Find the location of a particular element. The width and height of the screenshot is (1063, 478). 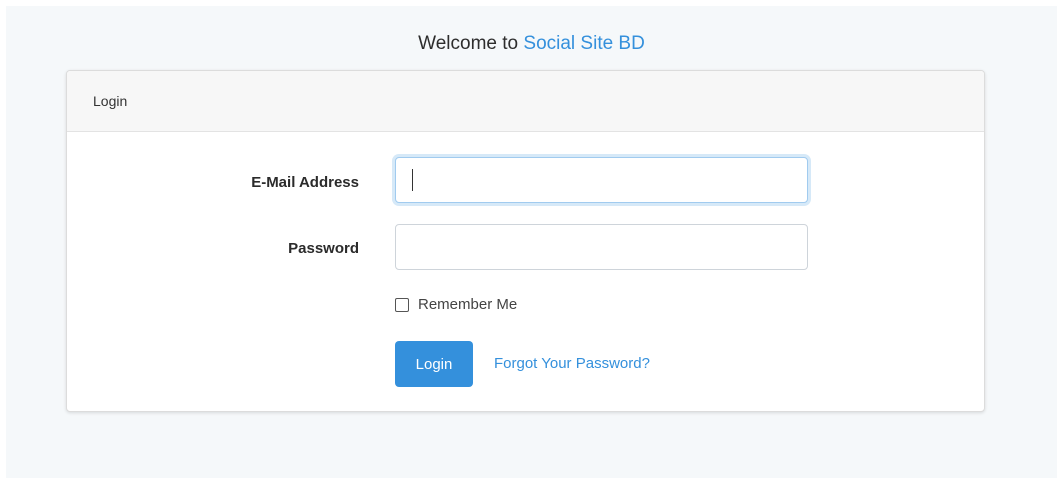

remember-me-option: Remember Me is located at coordinates (456, 304).